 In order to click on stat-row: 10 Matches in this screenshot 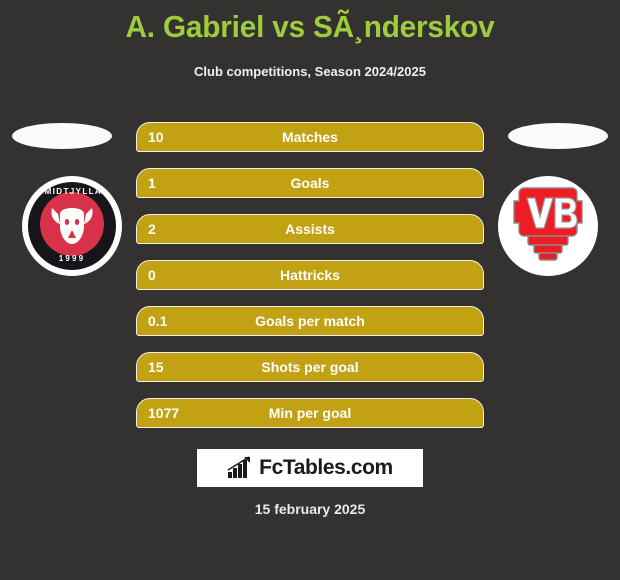, I will do `click(311, 138)`.